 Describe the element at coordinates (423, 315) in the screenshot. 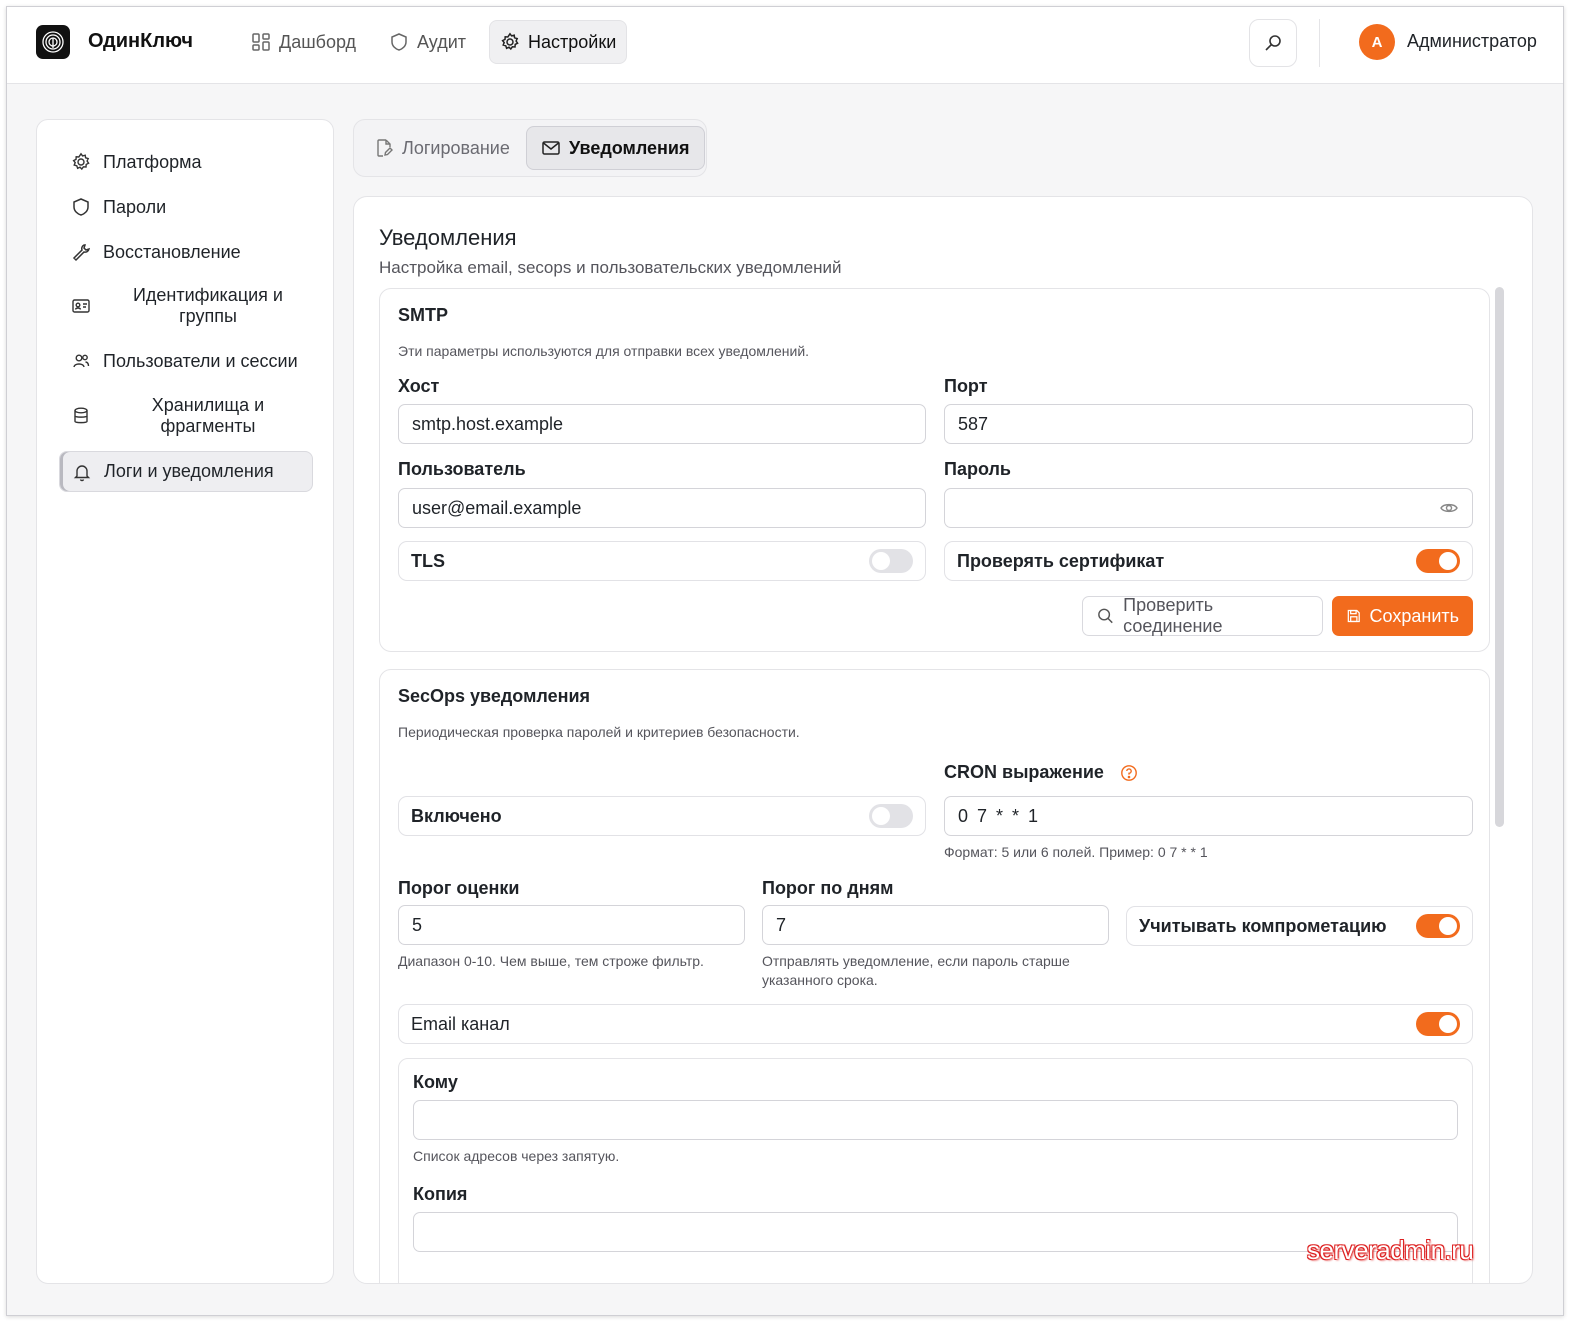

I see `smtp-title: SMTP` at that location.